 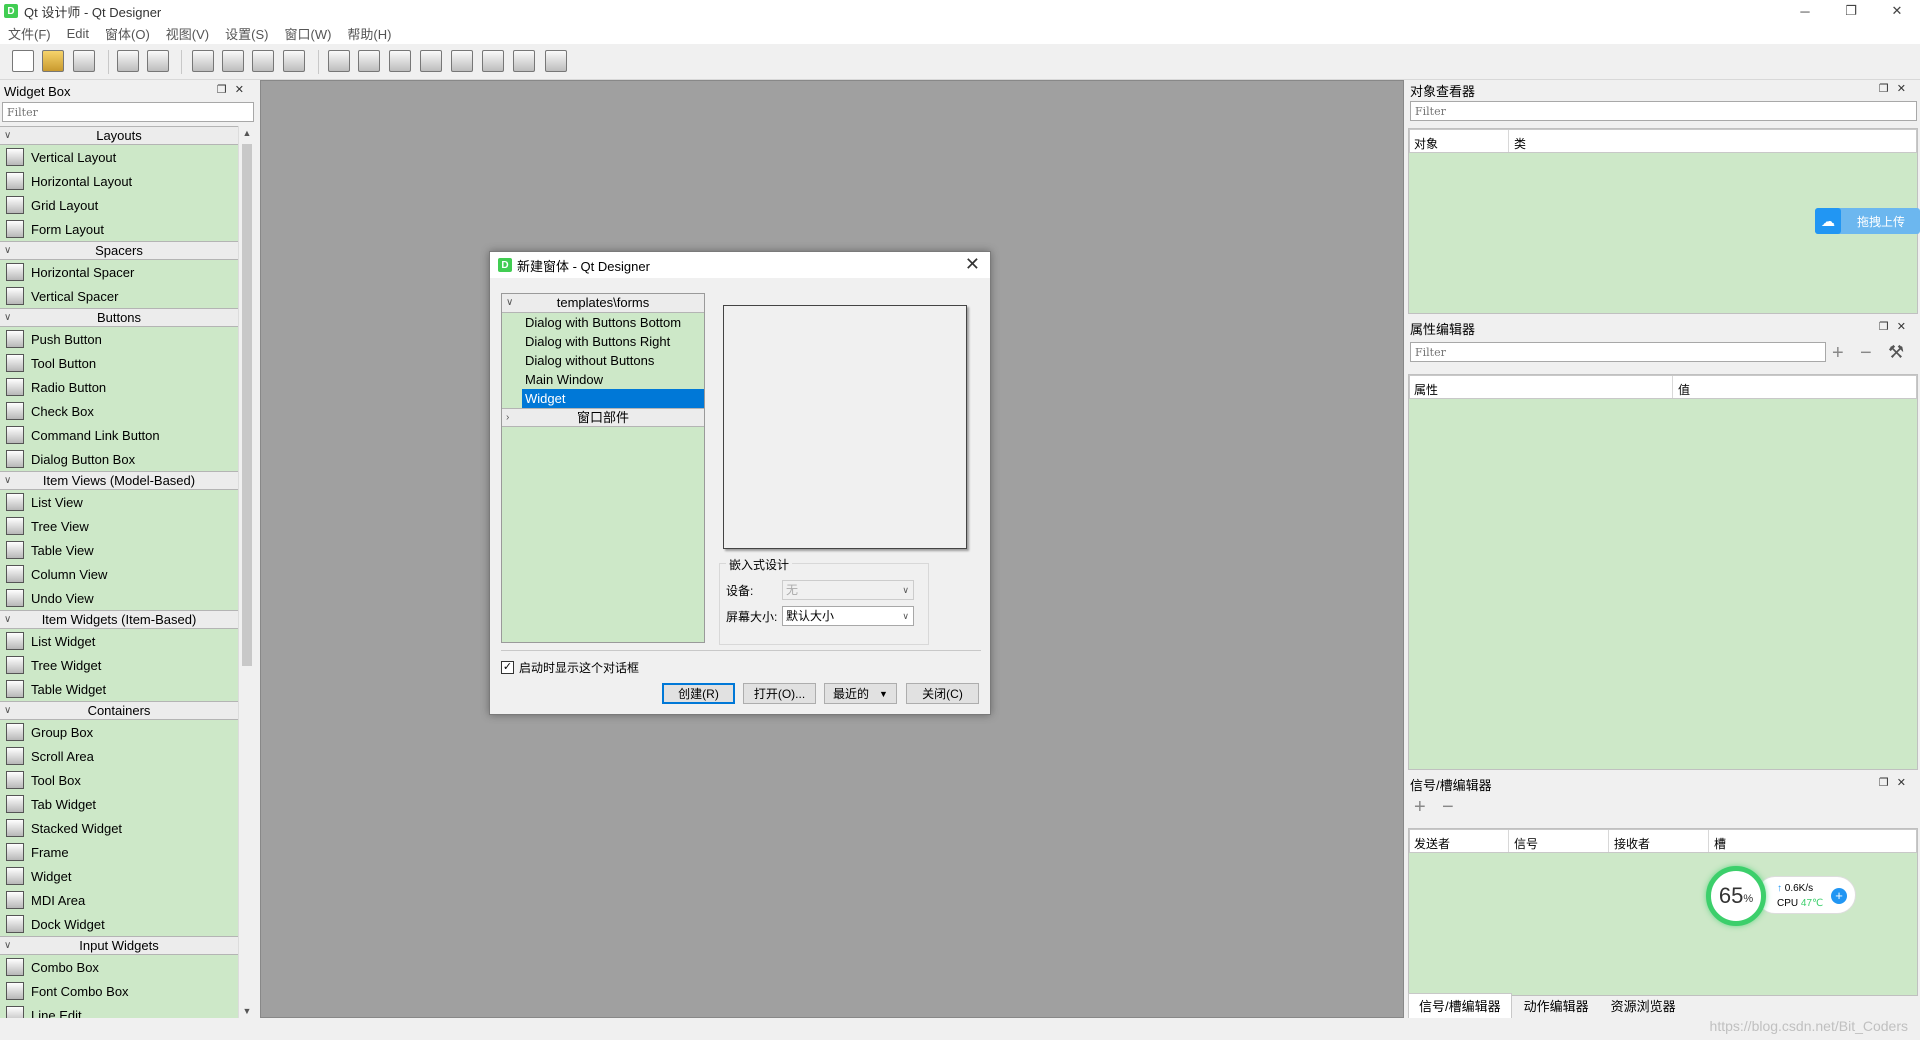 What do you see at coordinates (204, 62) in the screenshot?
I see `edit-widgets-icon` at bounding box center [204, 62].